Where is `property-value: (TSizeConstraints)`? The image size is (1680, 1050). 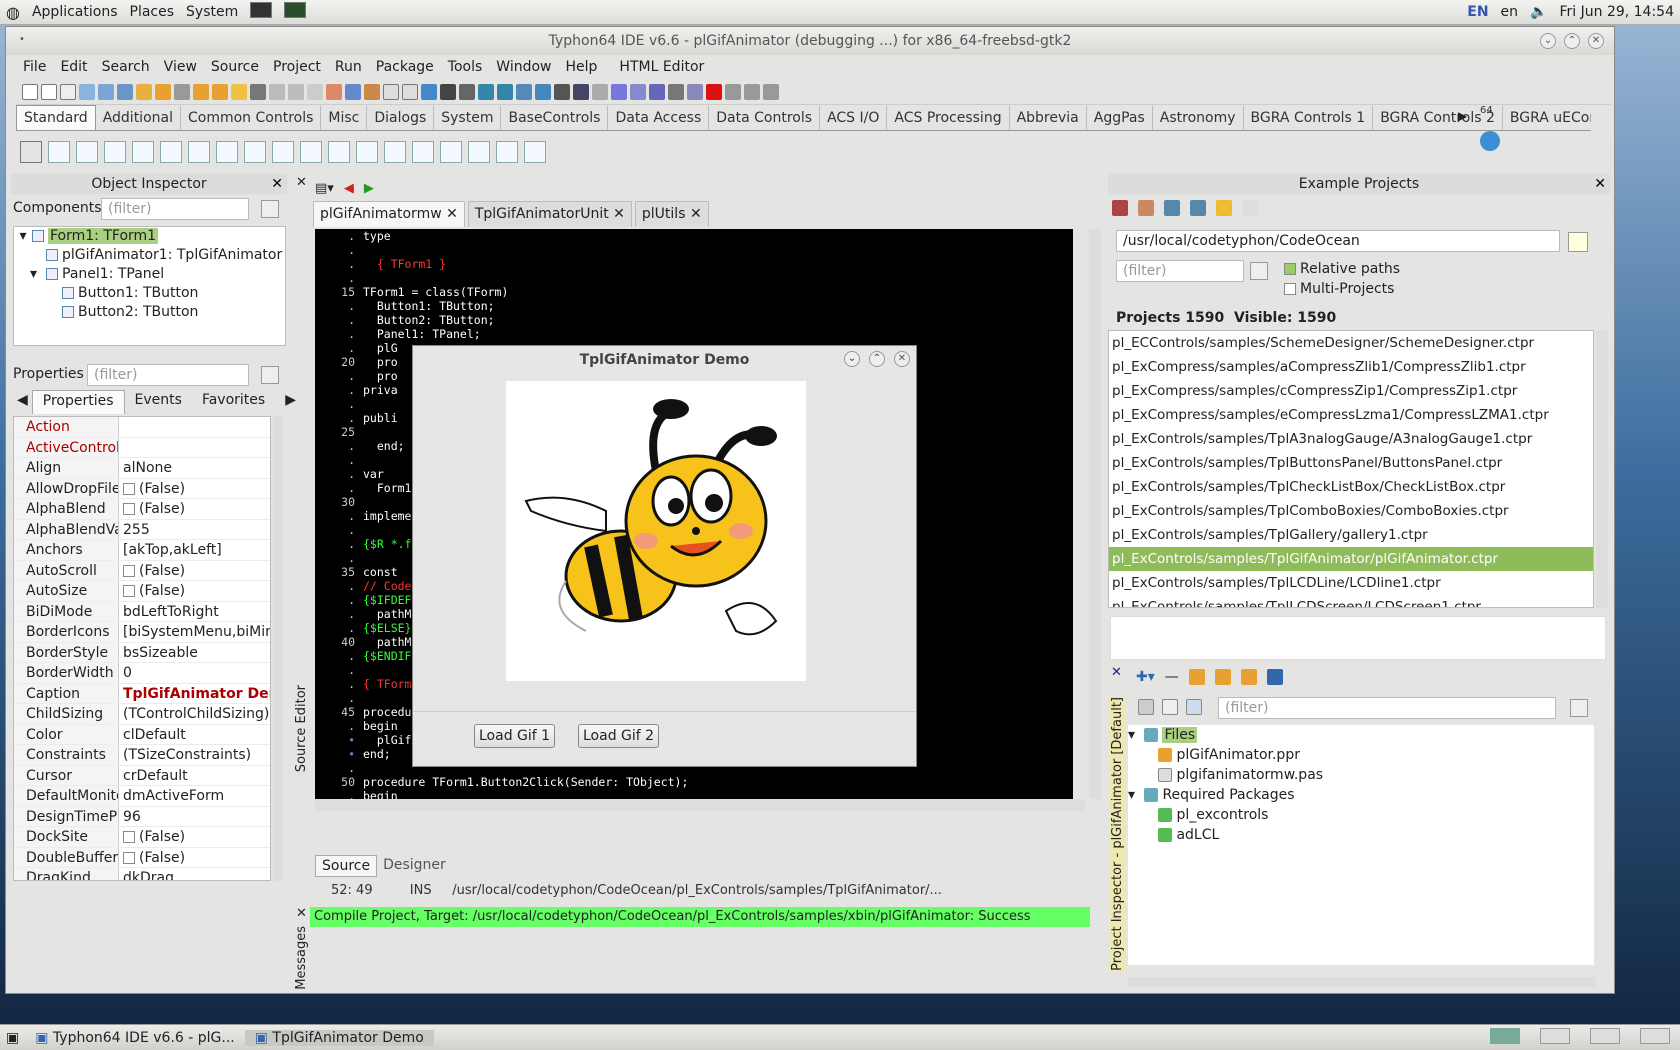 property-value: (TSizeConstraints) is located at coordinates (194, 755).